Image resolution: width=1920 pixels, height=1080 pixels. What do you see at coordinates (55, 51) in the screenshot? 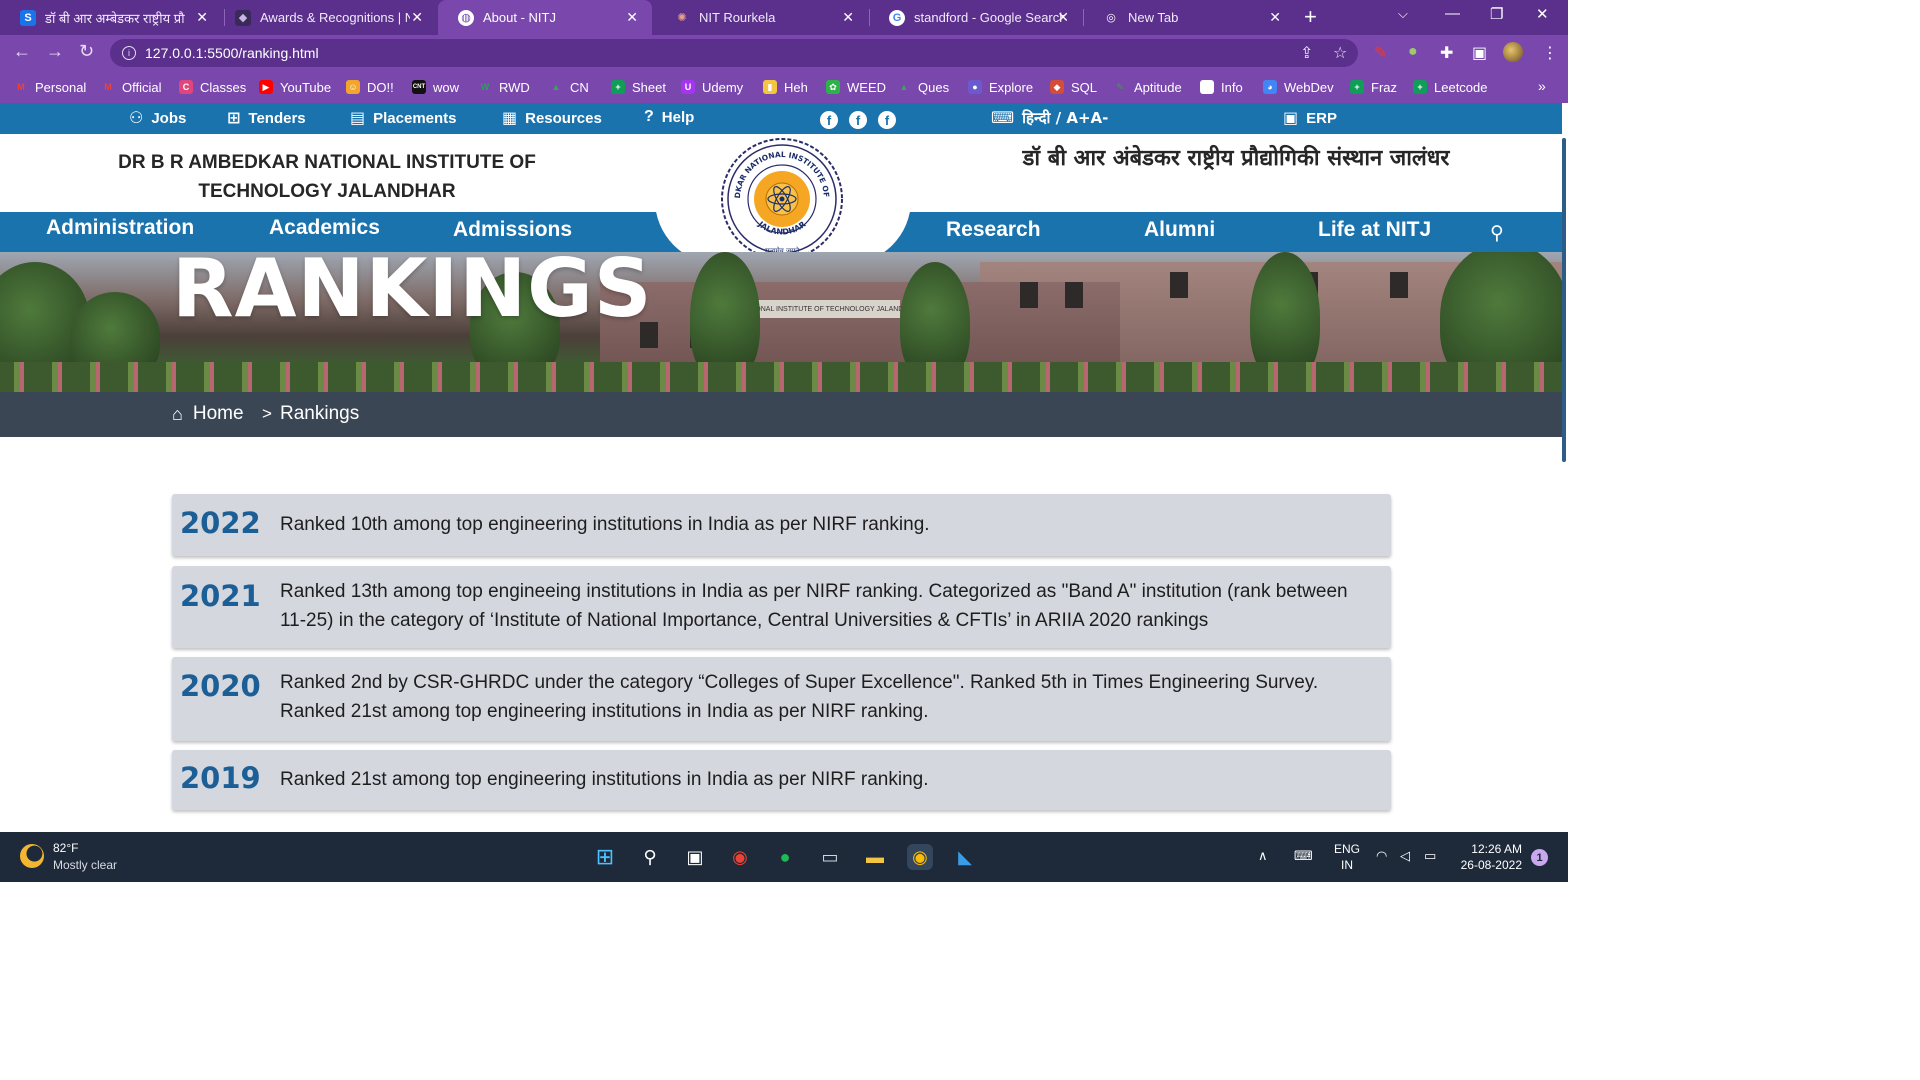
I see `forward-icon: →` at bounding box center [55, 51].